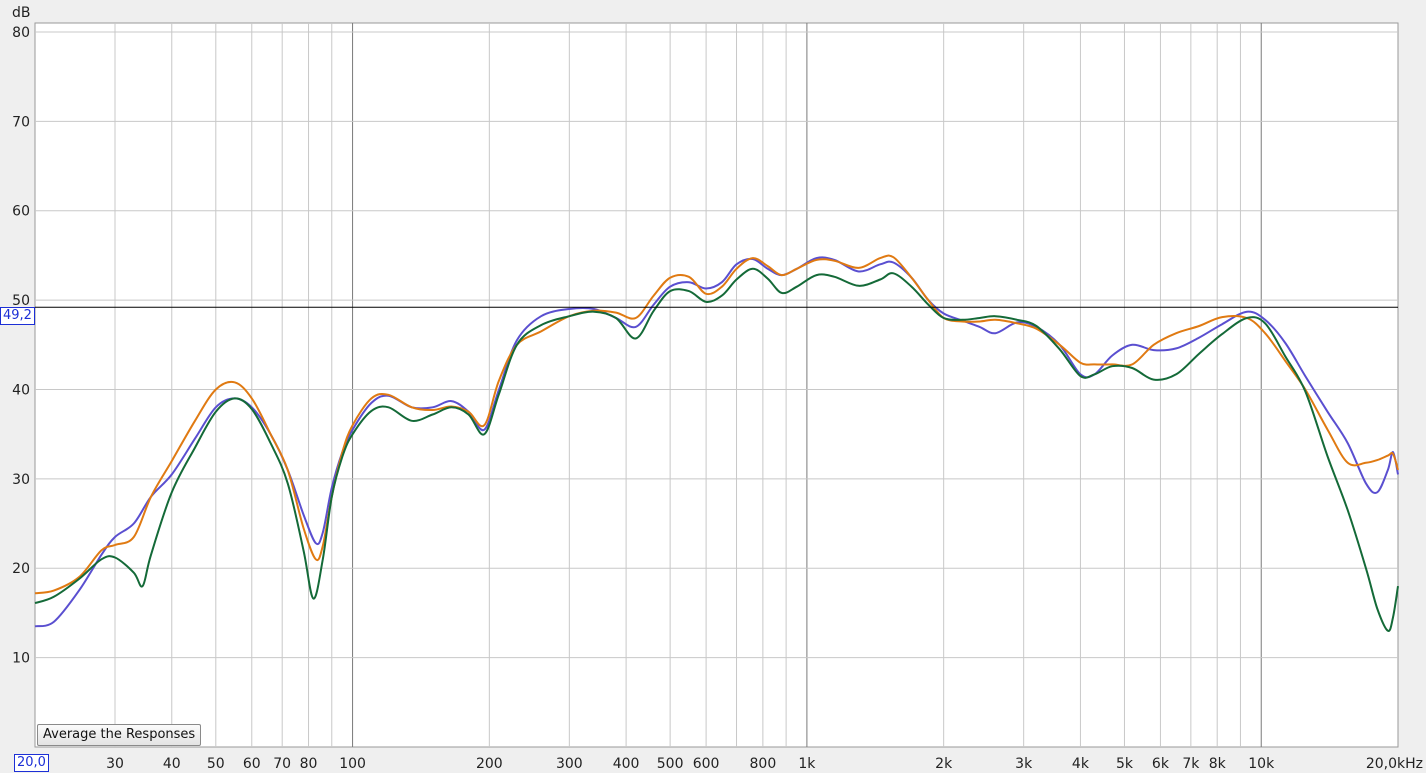 The width and height of the screenshot is (1426, 773). Describe the element at coordinates (309, 764) in the screenshot. I see `x-tick-label: 80` at that location.